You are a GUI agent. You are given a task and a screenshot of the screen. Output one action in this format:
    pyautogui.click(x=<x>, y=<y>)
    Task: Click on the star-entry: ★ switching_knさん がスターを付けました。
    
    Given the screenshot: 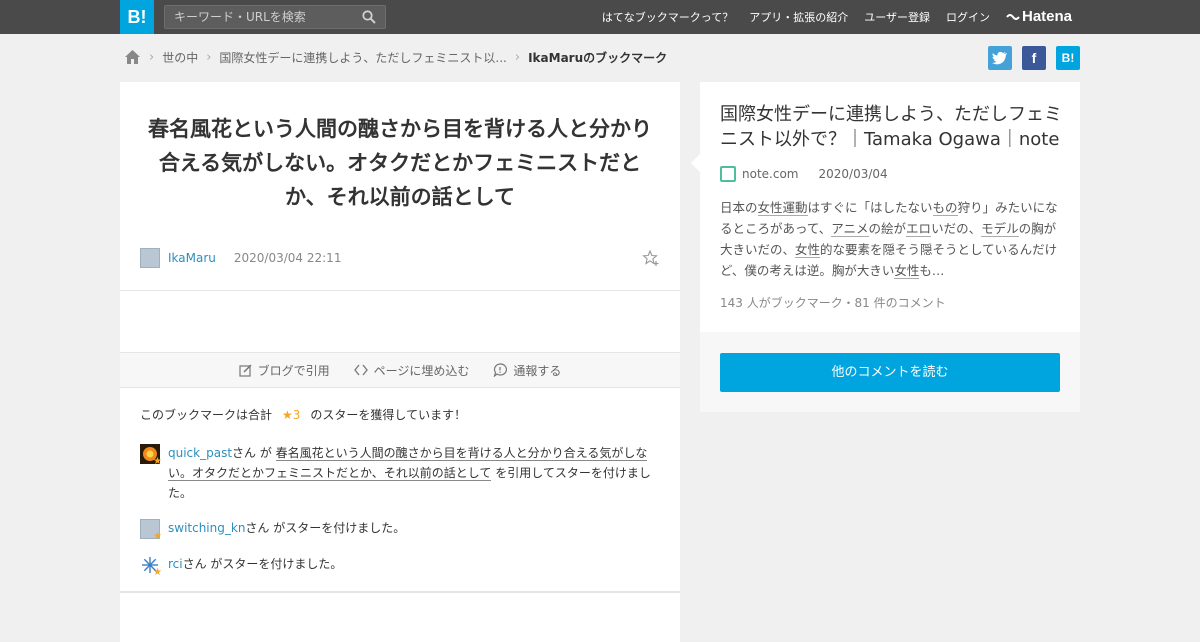 What is the action you would take?
    pyautogui.click(x=400, y=530)
    